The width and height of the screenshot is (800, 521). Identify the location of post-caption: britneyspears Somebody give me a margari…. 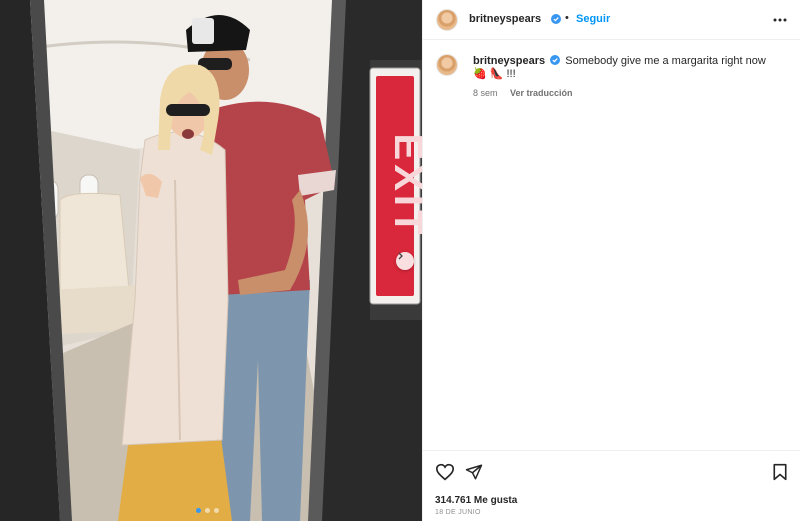
(623, 68).